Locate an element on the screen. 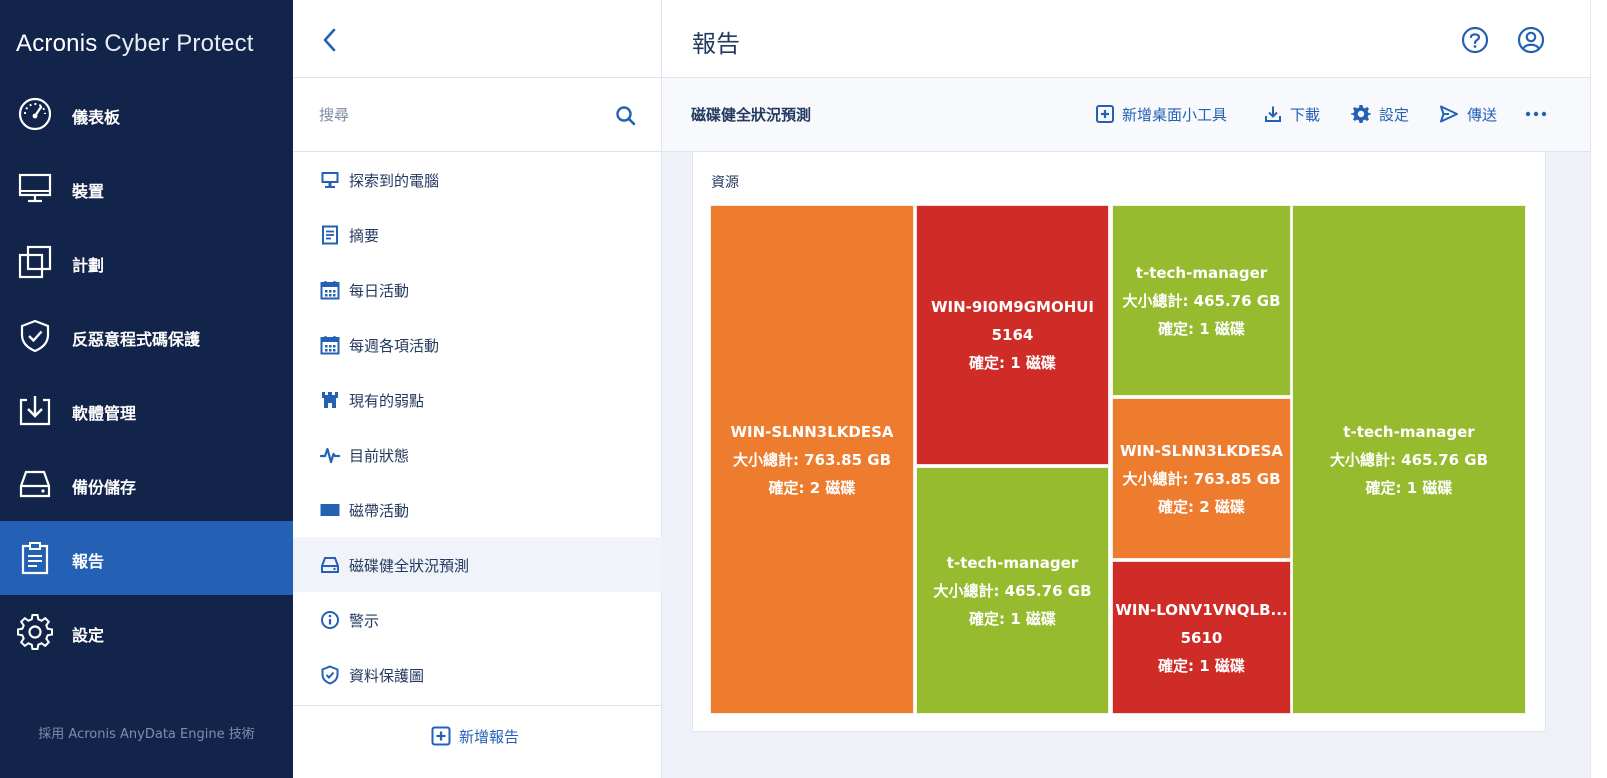  pulse-icon is located at coordinates (330, 455).